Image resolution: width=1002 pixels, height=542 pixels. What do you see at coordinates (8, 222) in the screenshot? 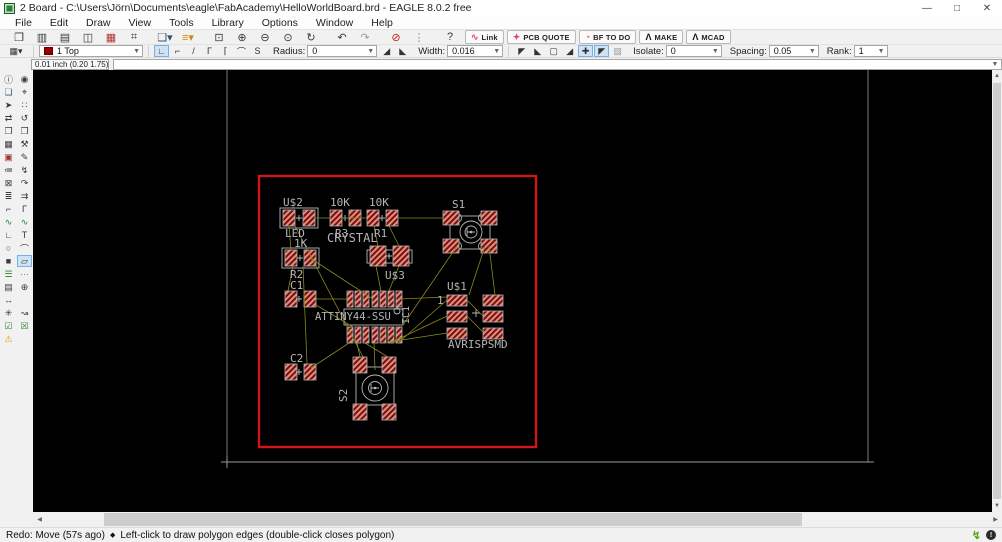
I see `route-icon: ∿` at bounding box center [8, 222].